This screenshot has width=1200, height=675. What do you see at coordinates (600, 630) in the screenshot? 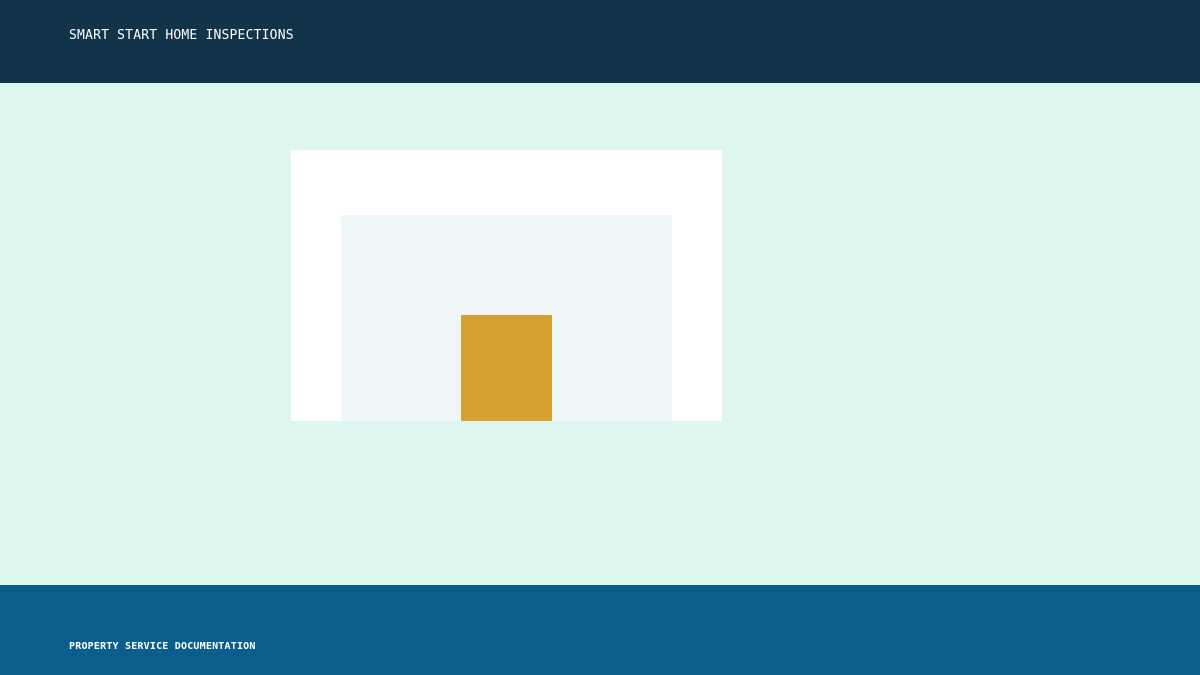
I see `footer-bar: PROPERTY SERVICE DOCUMENTATION` at bounding box center [600, 630].